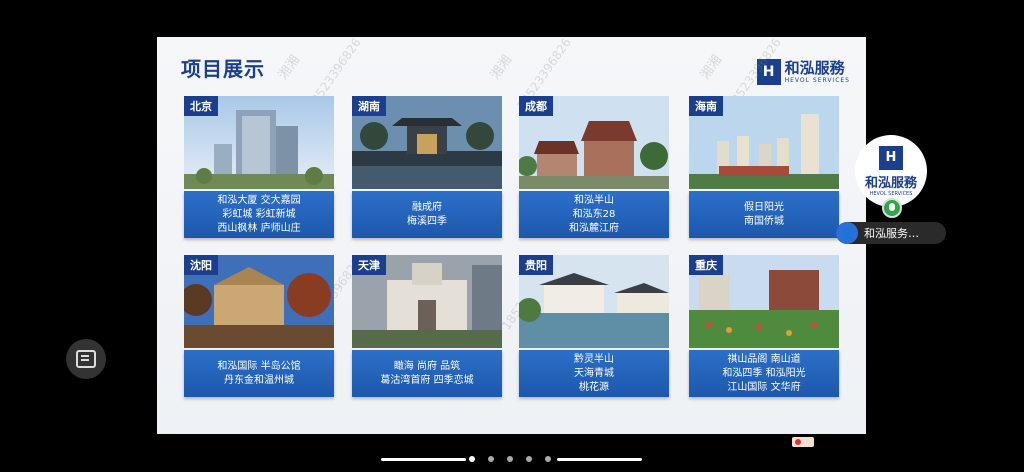 The image size is (1024, 472). I want to click on project-card-hainan: 海南 假日阳光 南国侨城, so click(764, 167).